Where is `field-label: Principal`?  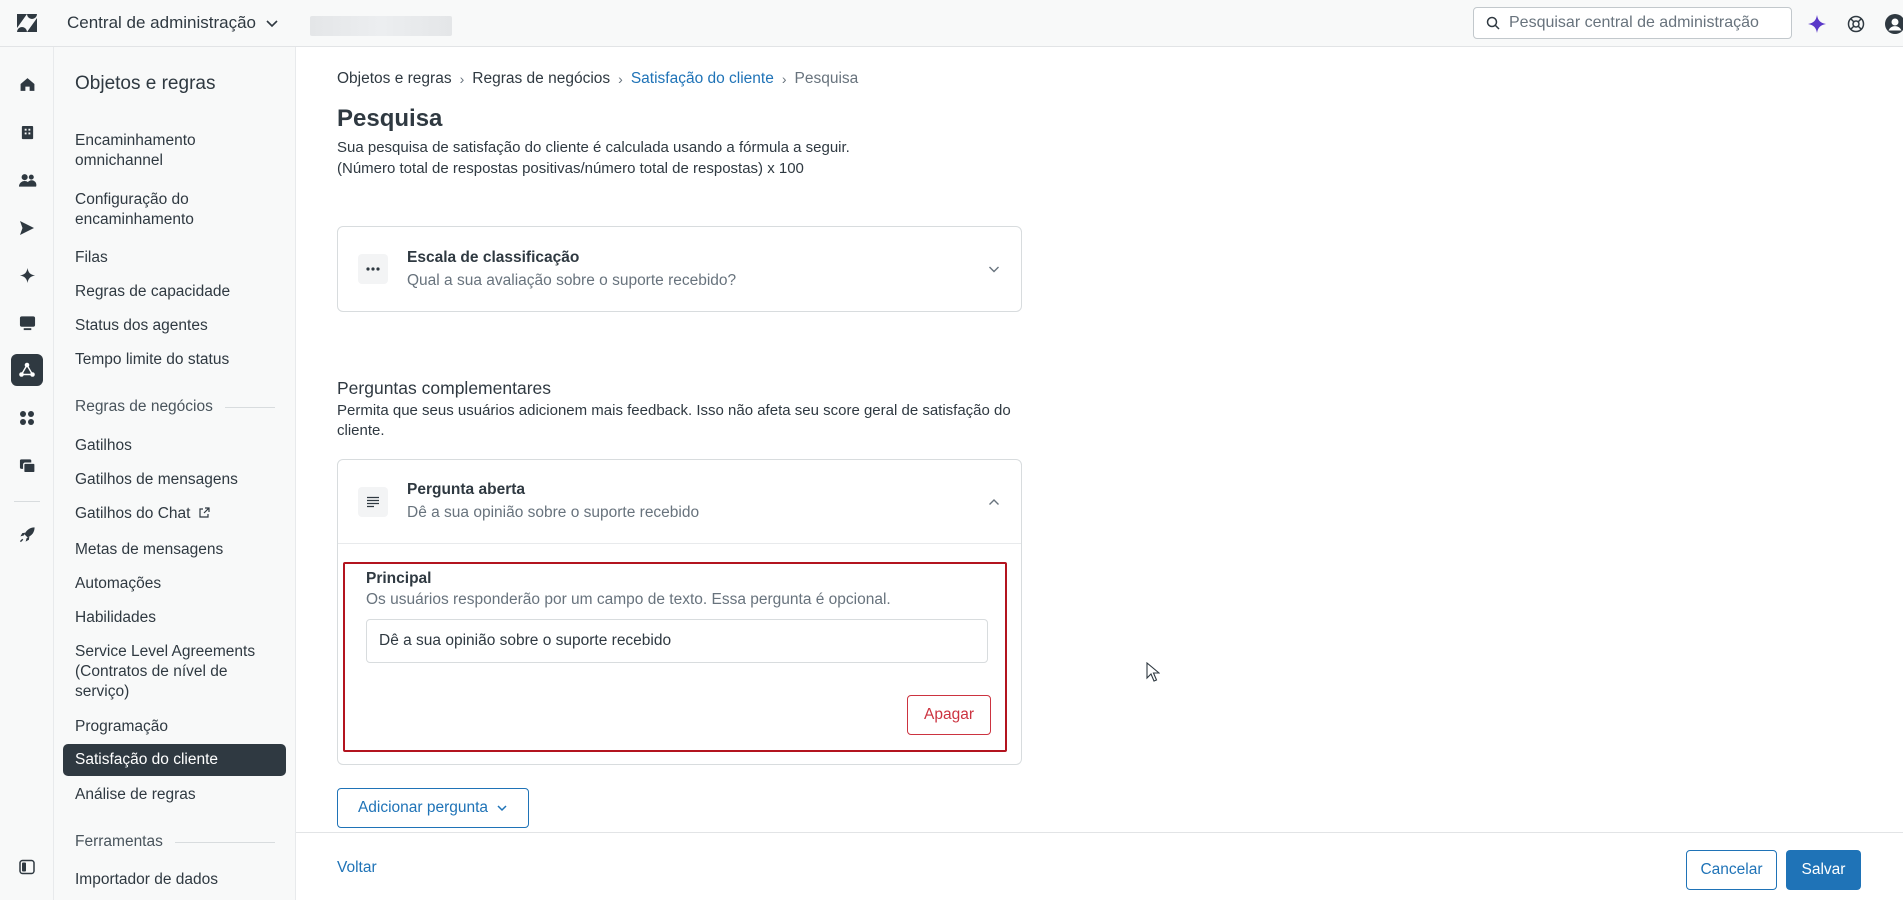
field-label: Principal is located at coordinates (399, 578).